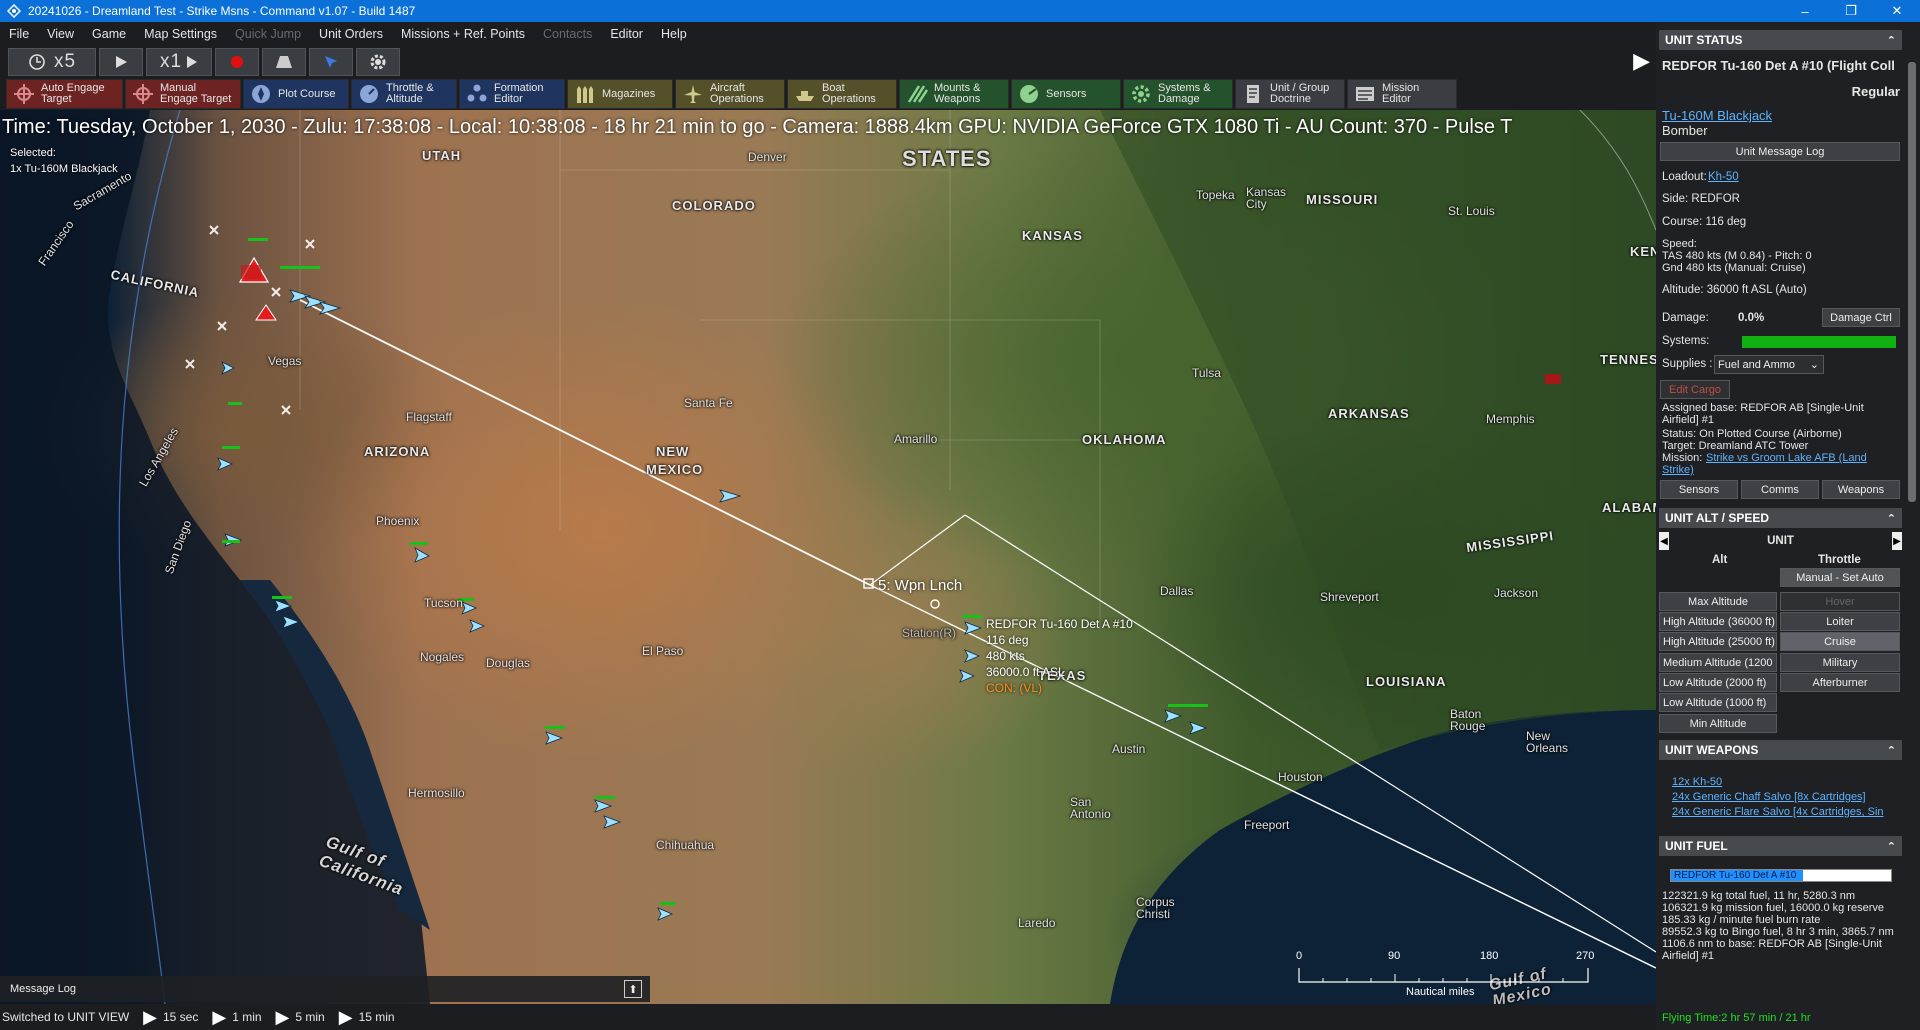 The image size is (1920, 1030). I want to click on edit-cargo-button: Edit Cargo, so click(1695, 389).